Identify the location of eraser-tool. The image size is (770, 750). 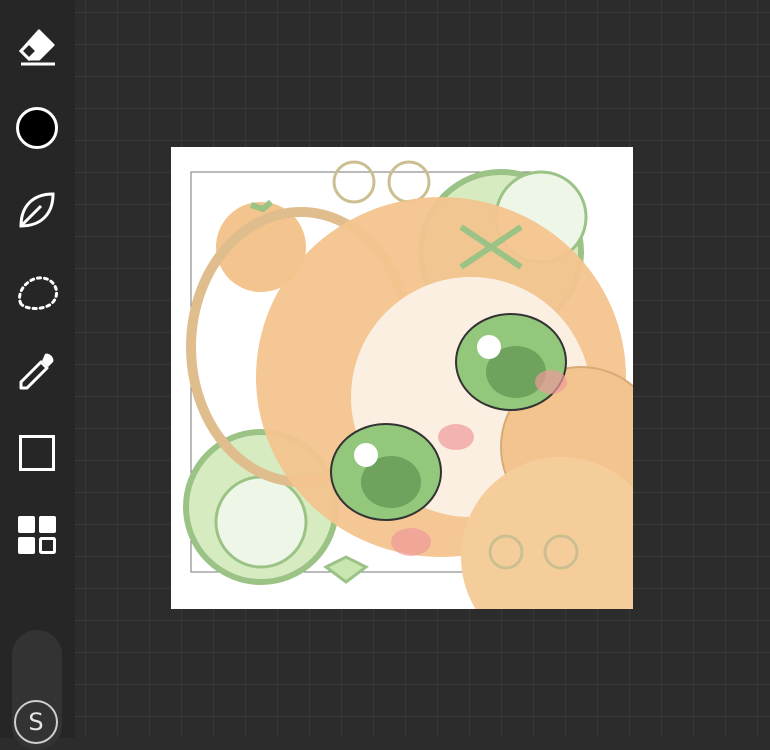
(37, 47).